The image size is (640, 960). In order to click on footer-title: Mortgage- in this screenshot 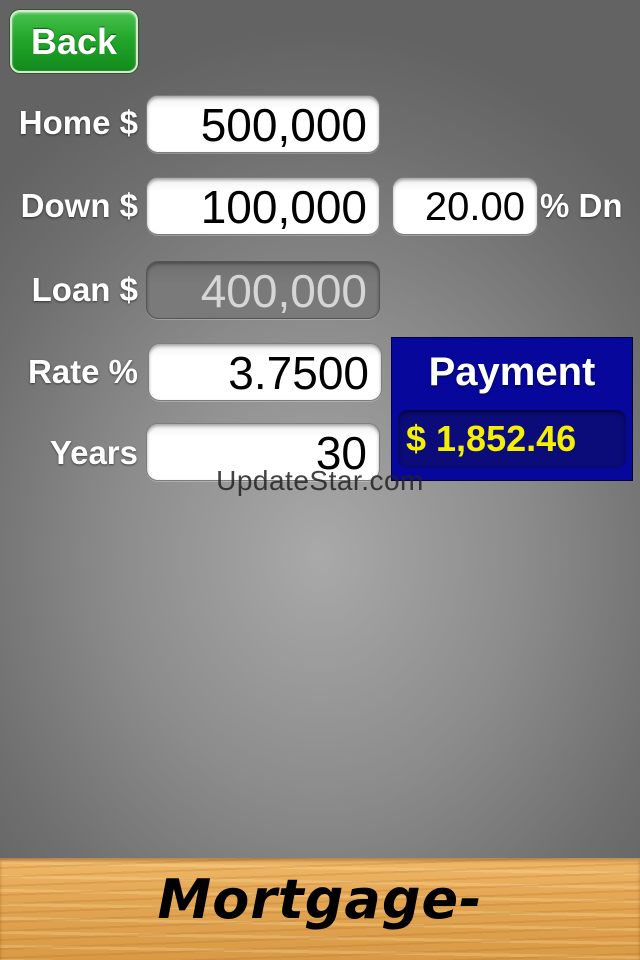, I will do `click(320, 899)`.